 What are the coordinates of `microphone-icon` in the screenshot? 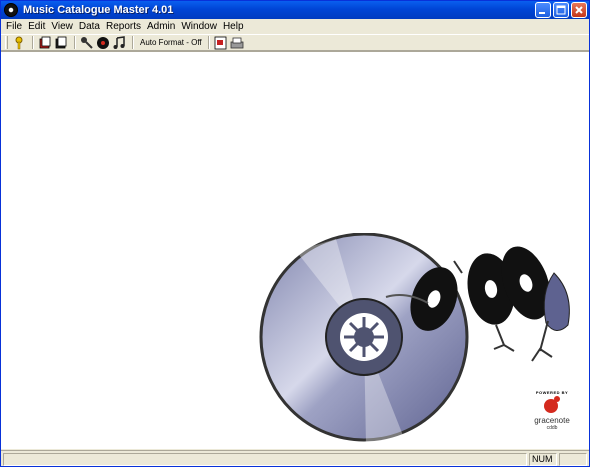 It's located at (87, 42).